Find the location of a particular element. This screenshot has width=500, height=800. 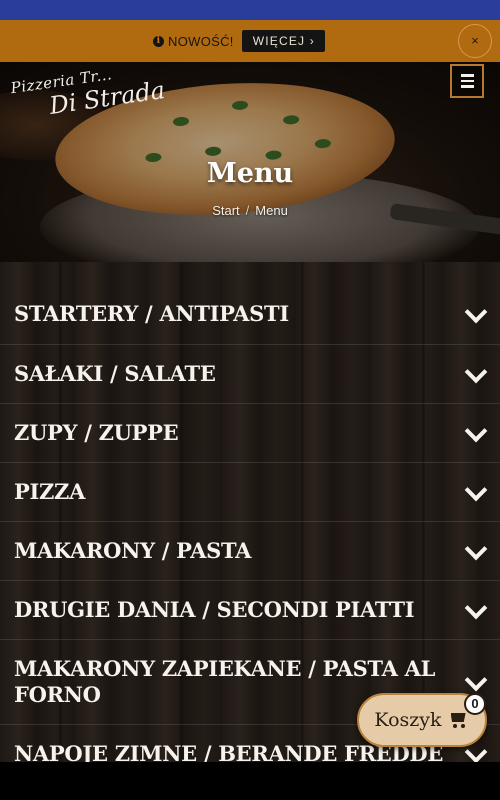

info-icon: i is located at coordinates (159, 41).